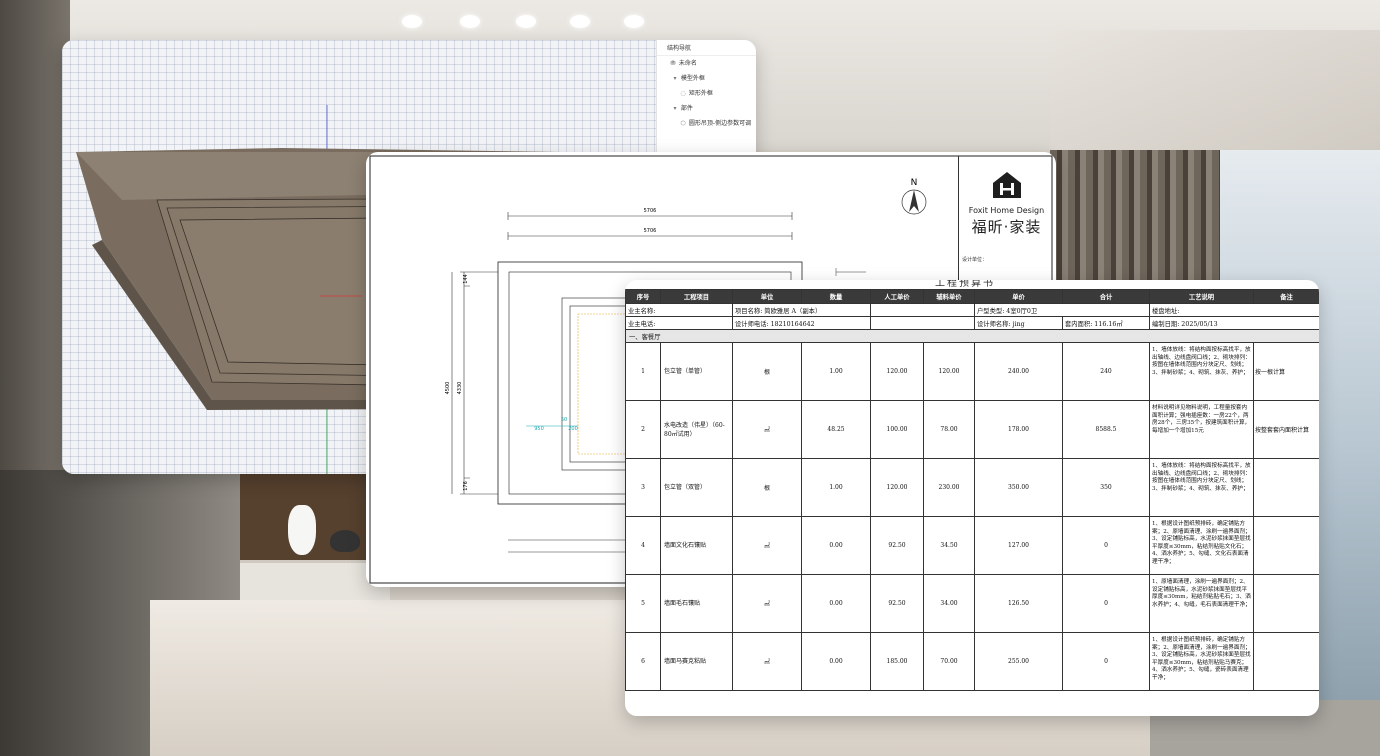  Describe the element at coordinates (1018, 296) in the screenshot. I see `col-unit-price: 单价` at that location.